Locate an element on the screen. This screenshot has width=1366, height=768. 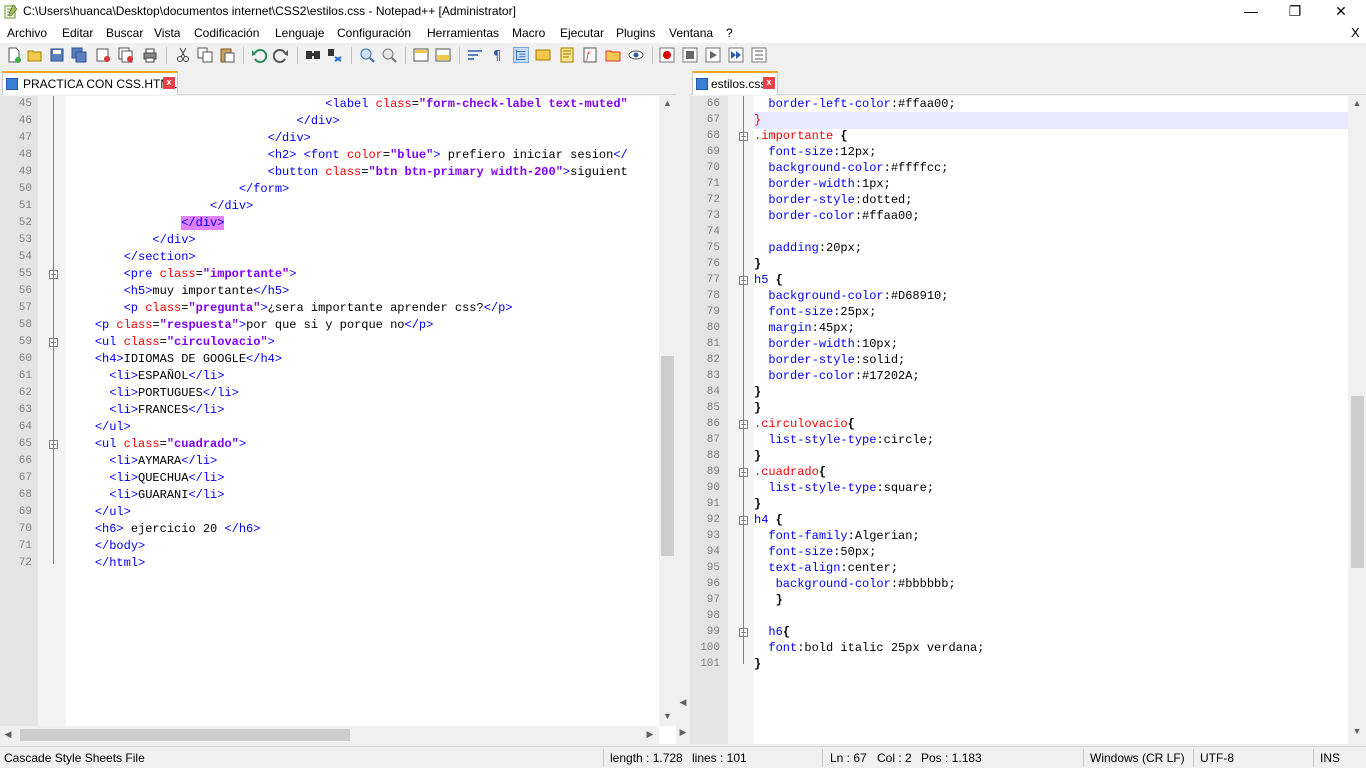
menu-configuracion: Configuración is located at coordinates (374, 33).